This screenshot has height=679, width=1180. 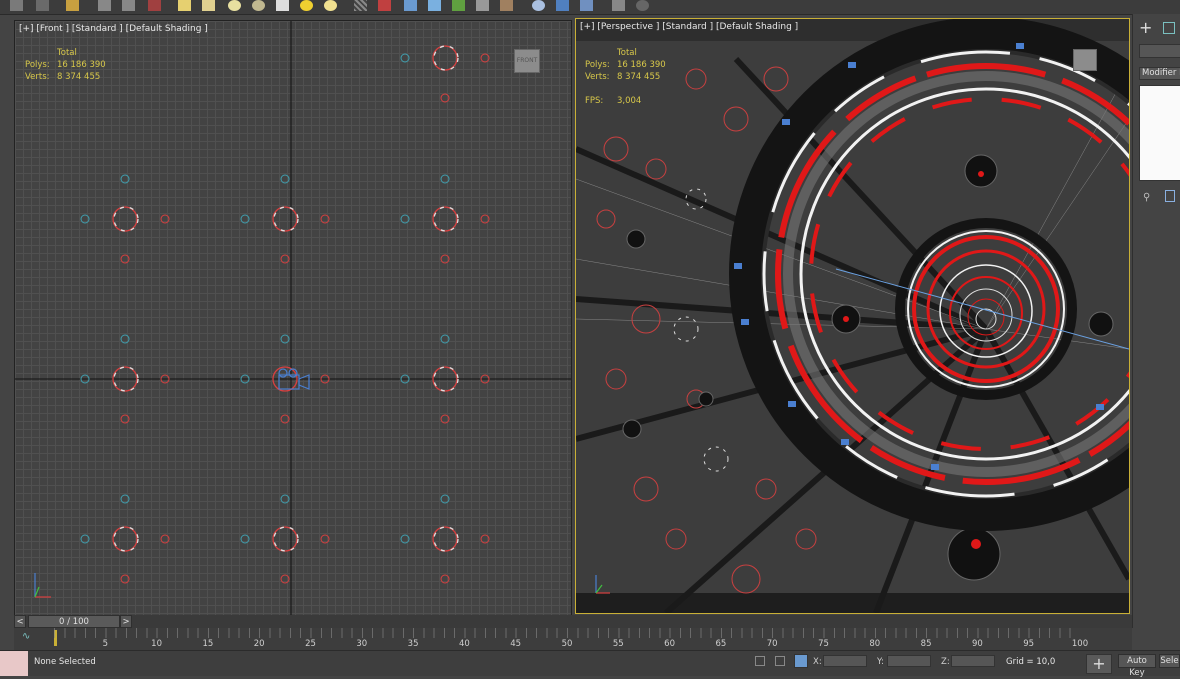 I want to click on toolbar-rock-icon, so click(x=506, y=5).